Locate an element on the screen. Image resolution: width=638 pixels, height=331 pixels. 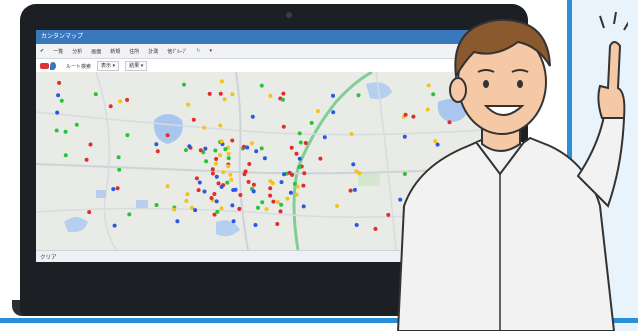
toolbar-new: 新規 is located at coordinates (115, 51).